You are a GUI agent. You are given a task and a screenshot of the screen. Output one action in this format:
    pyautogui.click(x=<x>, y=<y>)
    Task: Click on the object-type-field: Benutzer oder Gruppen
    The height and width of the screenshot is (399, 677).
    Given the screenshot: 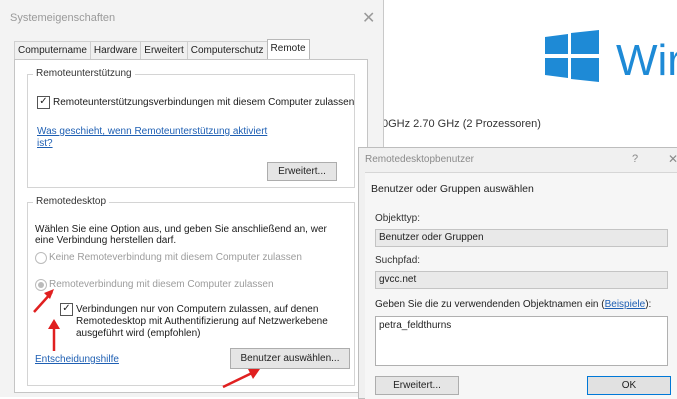 What is the action you would take?
    pyautogui.click(x=521, y=238)
    